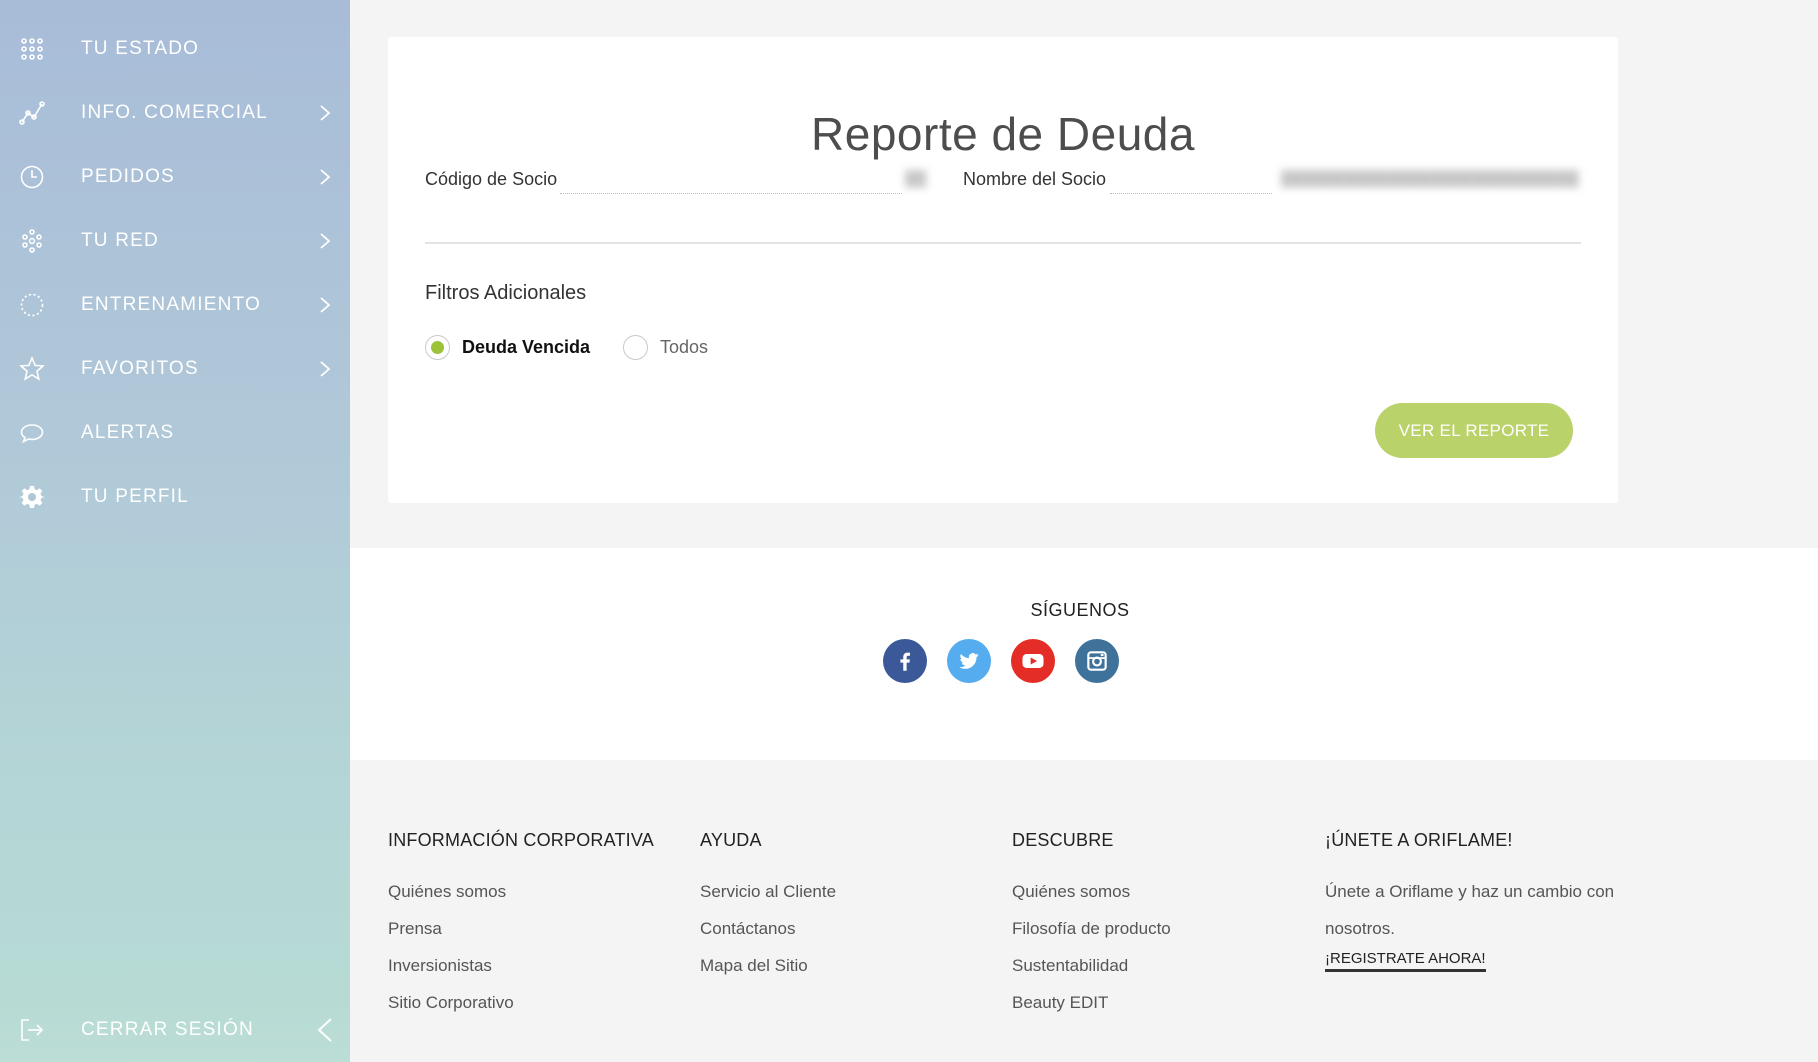  I want to click on chevron-left-icon, so click(324, 1030).